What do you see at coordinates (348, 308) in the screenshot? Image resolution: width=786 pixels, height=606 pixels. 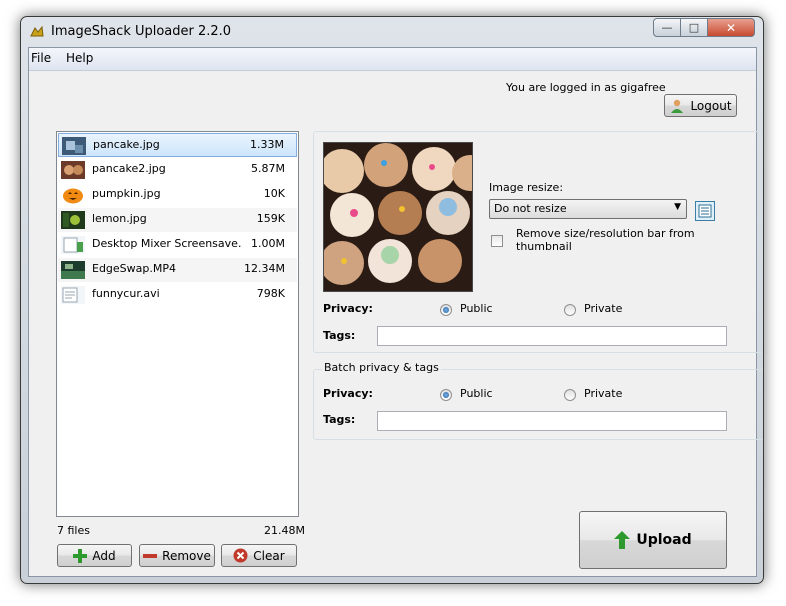 I see `privacy-label: Privacy:` at bounding box center [348, 308].